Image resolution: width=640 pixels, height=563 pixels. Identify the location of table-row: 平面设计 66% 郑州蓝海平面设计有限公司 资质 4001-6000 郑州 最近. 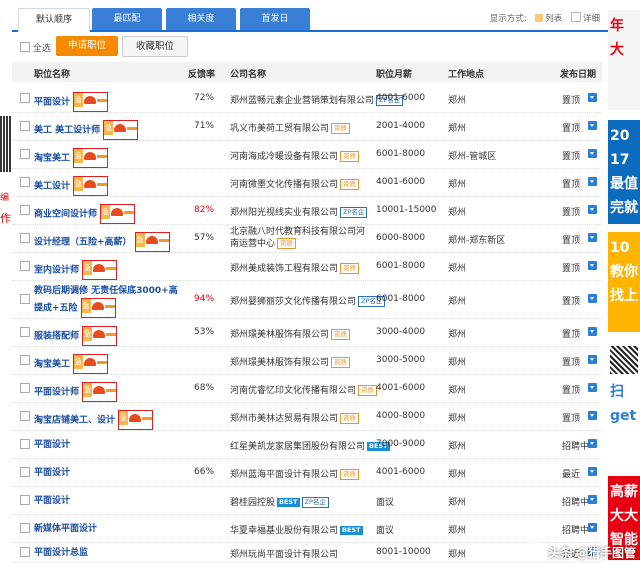
(307, 472).